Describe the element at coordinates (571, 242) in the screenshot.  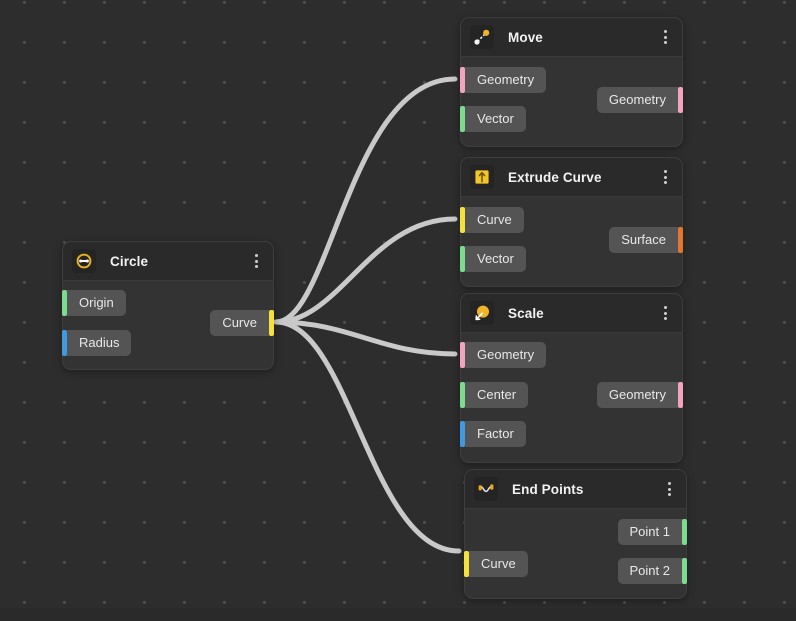
I see `node-body-extrude-curve: Curve Vector Surface` at that location.